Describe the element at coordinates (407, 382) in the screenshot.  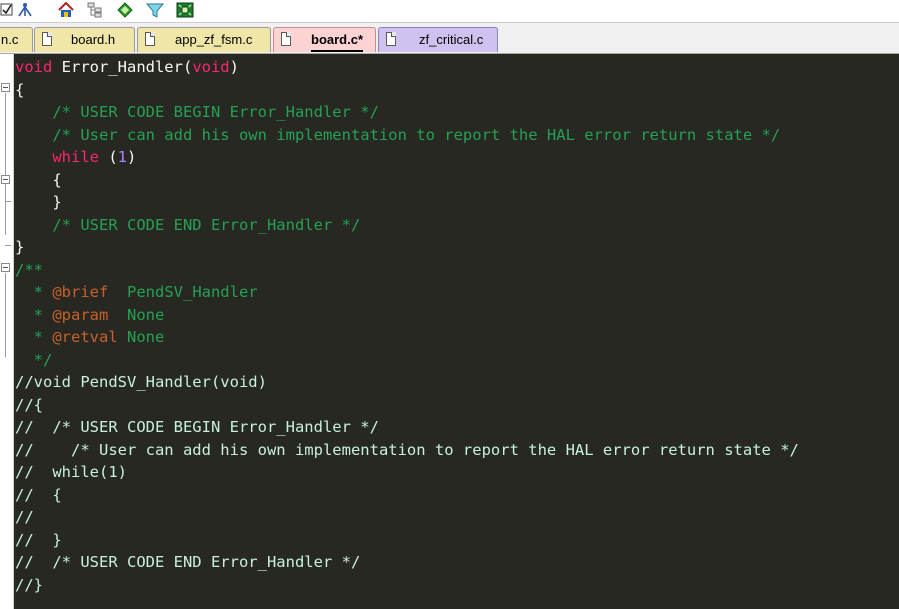
I see `code-line: //void PendSV_Handler(void)` at that location.